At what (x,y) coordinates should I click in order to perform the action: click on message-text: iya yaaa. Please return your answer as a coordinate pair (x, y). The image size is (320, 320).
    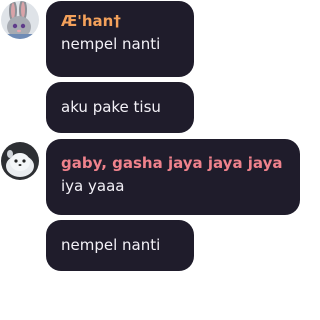
    Looking at the image, I should click on (93, 186).